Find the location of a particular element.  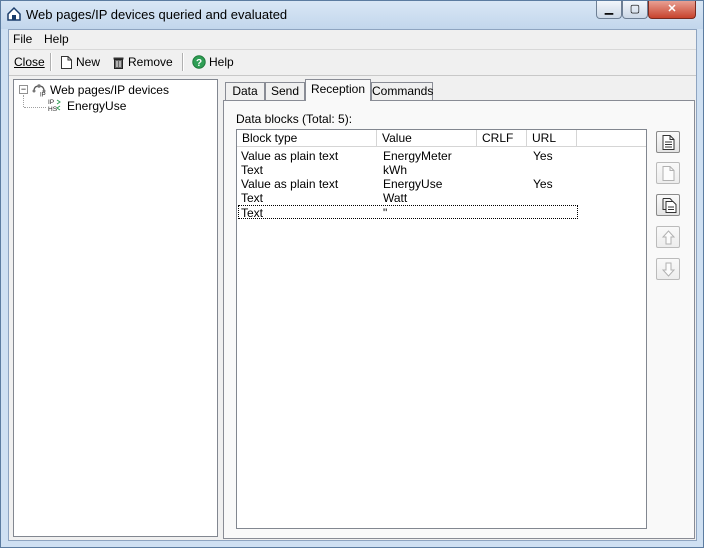

column-header-block-type: Block type is located at coordinates (307, 138).